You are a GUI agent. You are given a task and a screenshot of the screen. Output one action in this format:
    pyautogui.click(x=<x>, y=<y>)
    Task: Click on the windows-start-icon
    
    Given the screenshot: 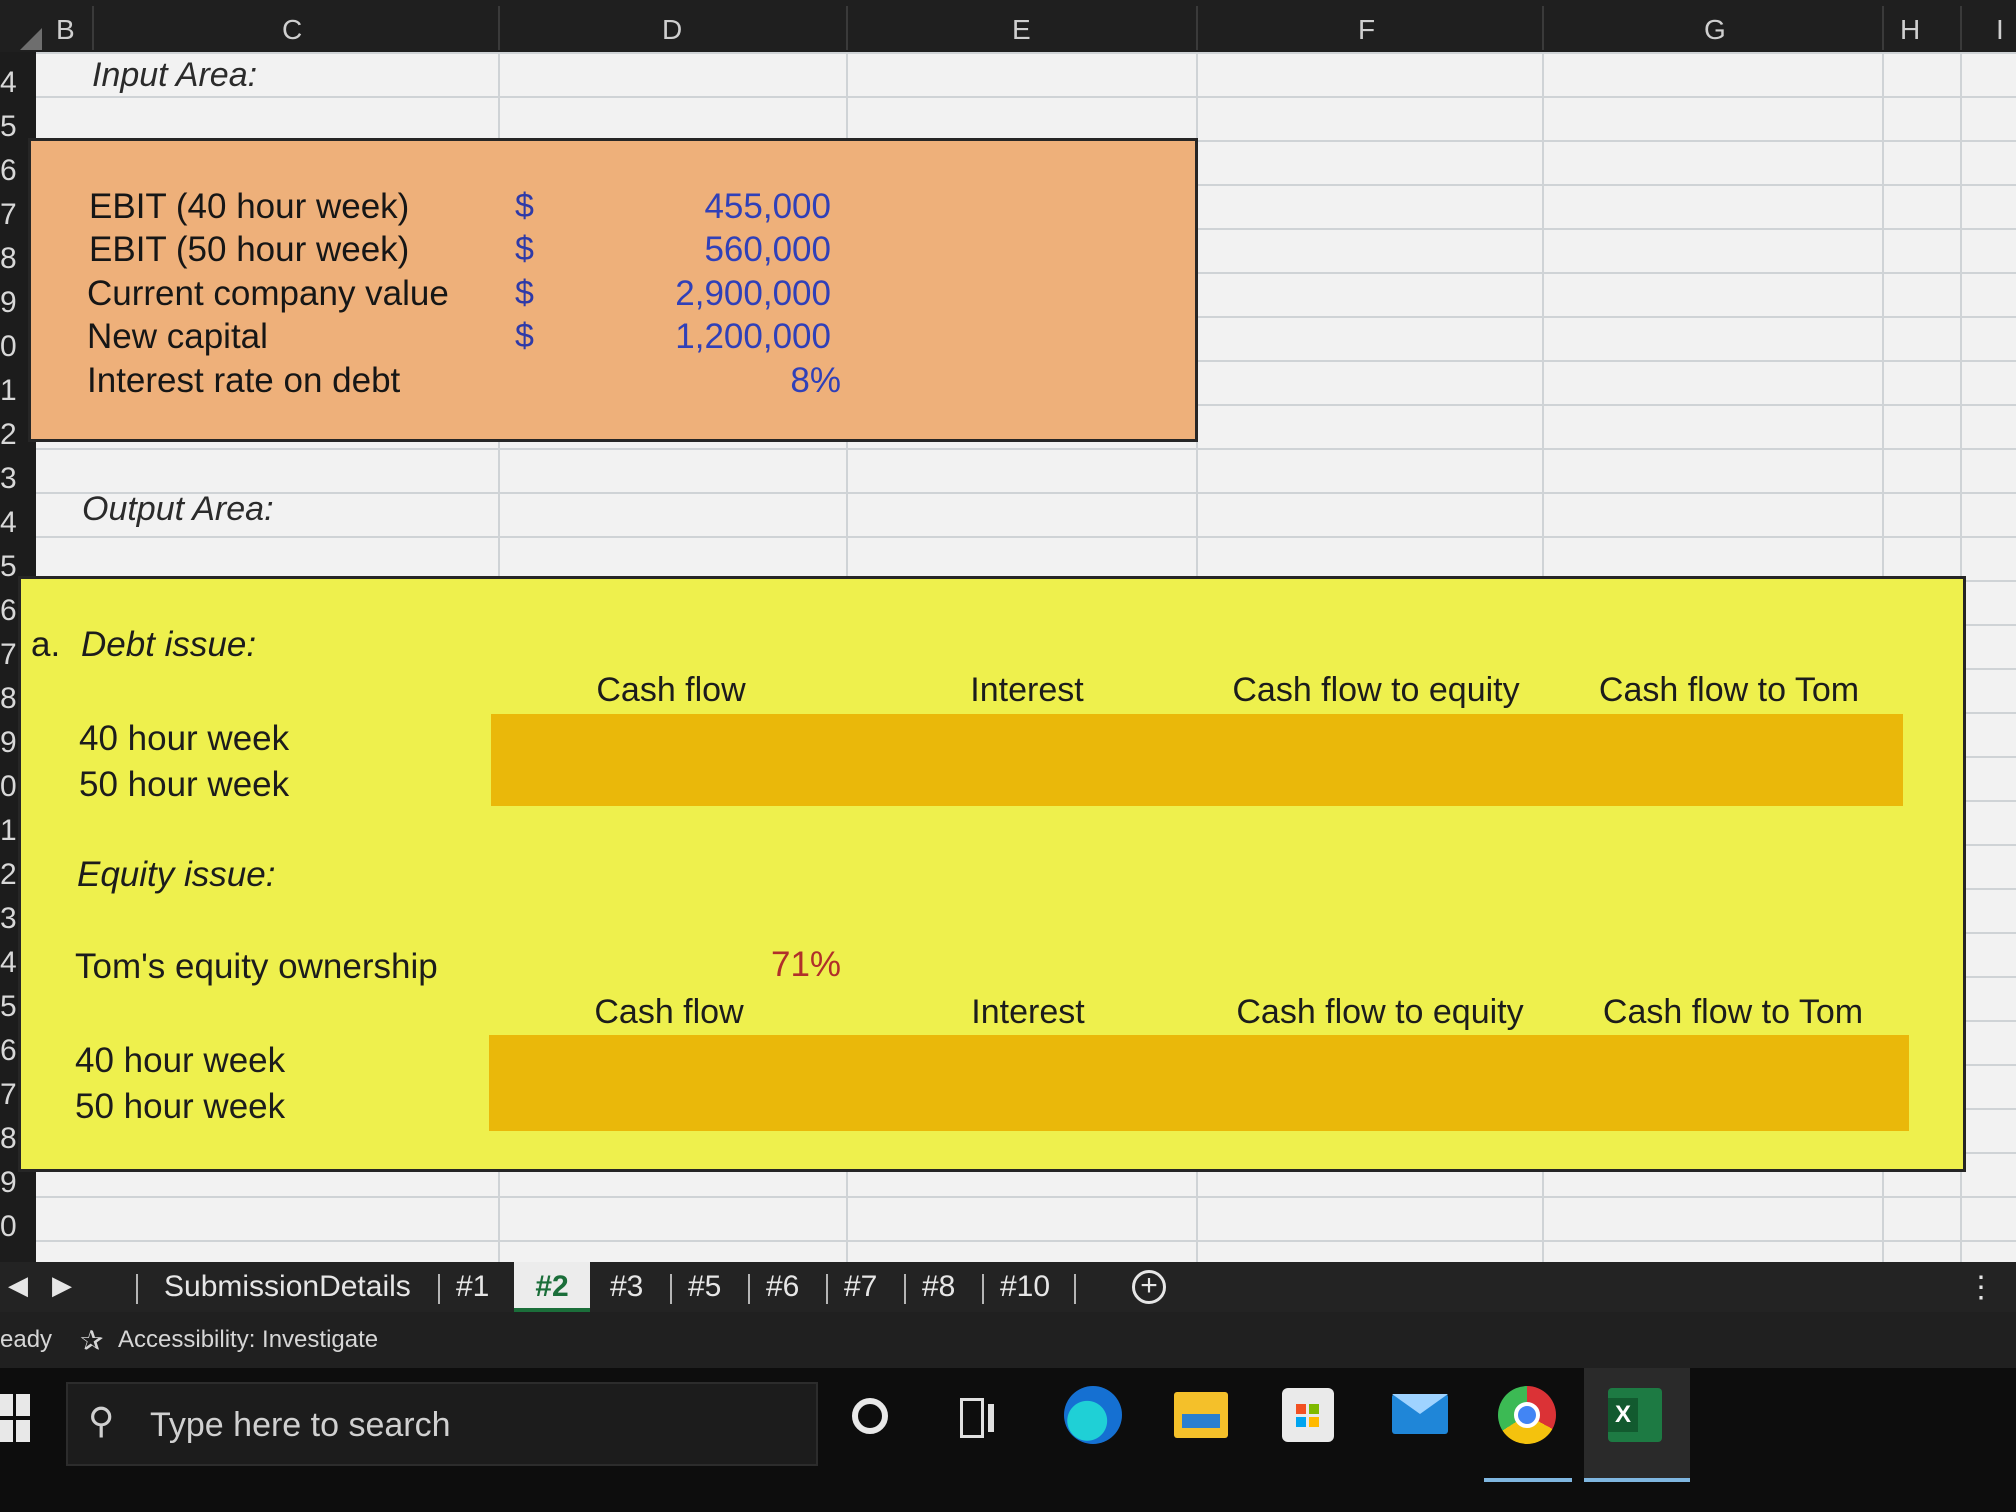 What is the action you would take?
    pyautogui.click(x=15, y=1419)
    